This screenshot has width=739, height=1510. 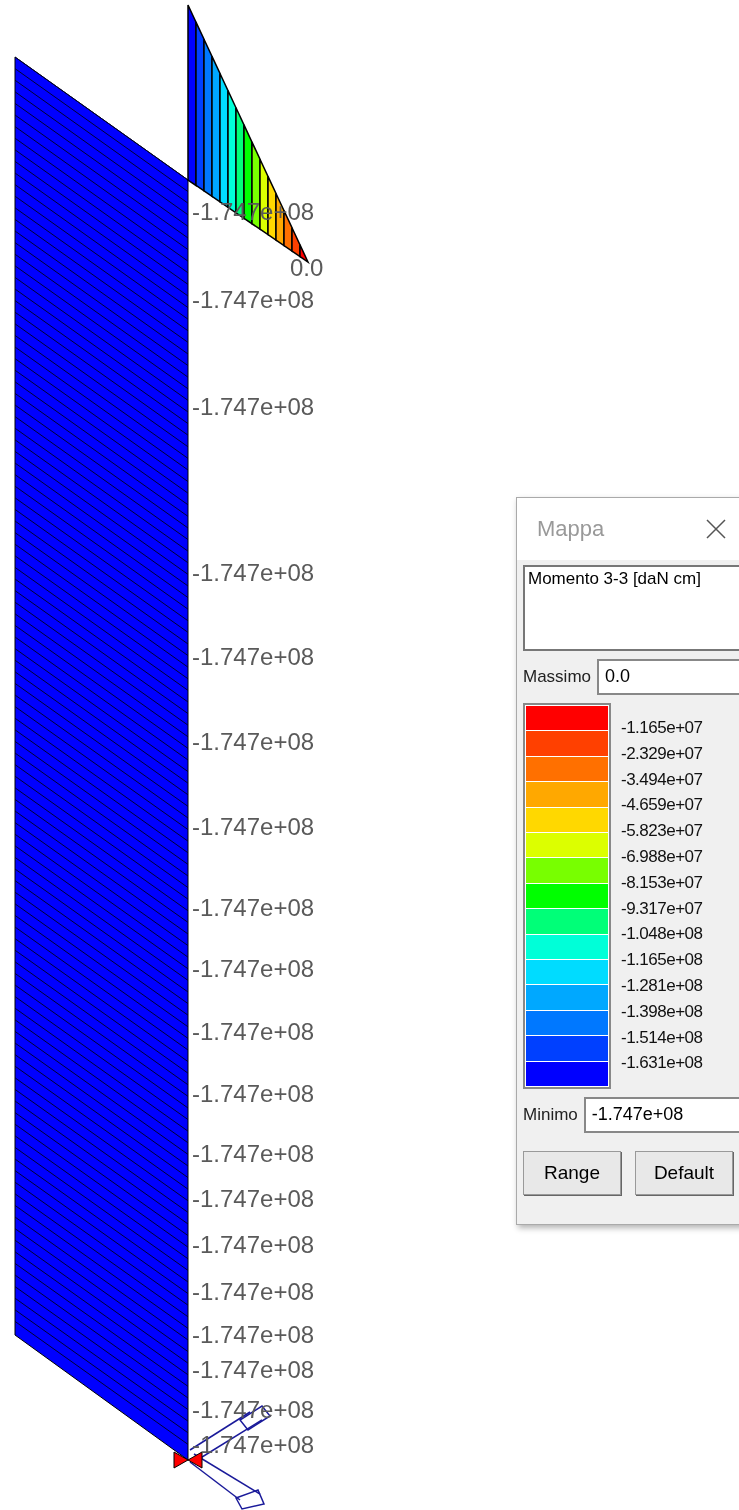 I want to click on max-label: Massimo, so click(x=557, y=677).